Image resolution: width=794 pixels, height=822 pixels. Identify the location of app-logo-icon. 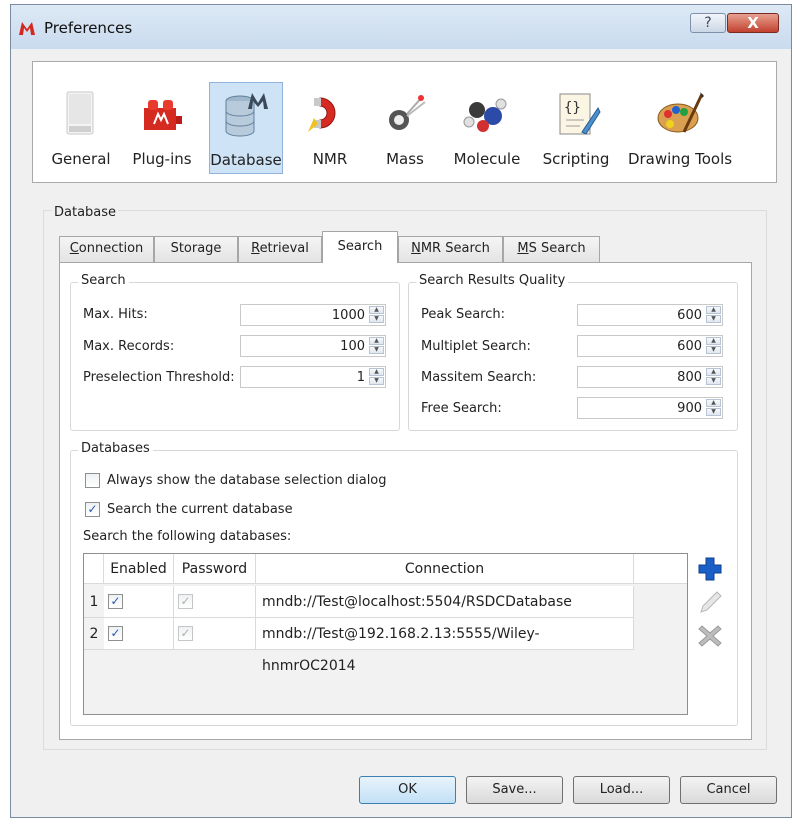
(27, 28).